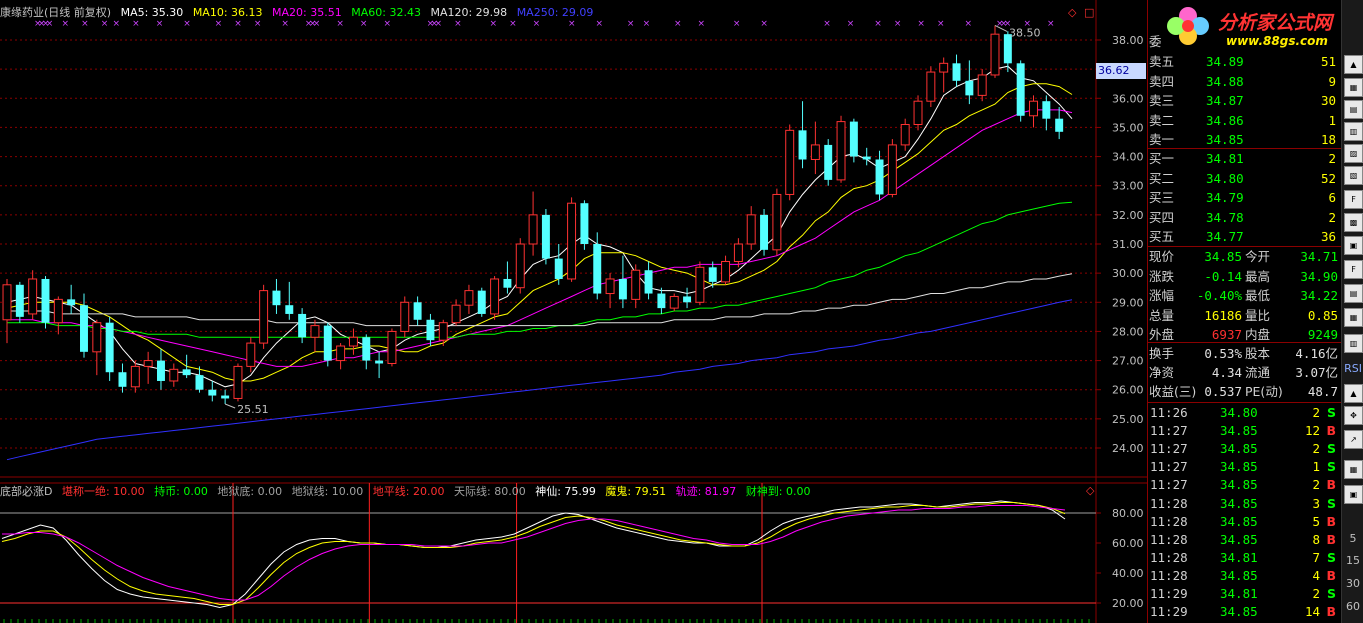 The height and width of the screenshot is (623, 1363). I want to click on tick-time: 11:27, so click(1169, 485).